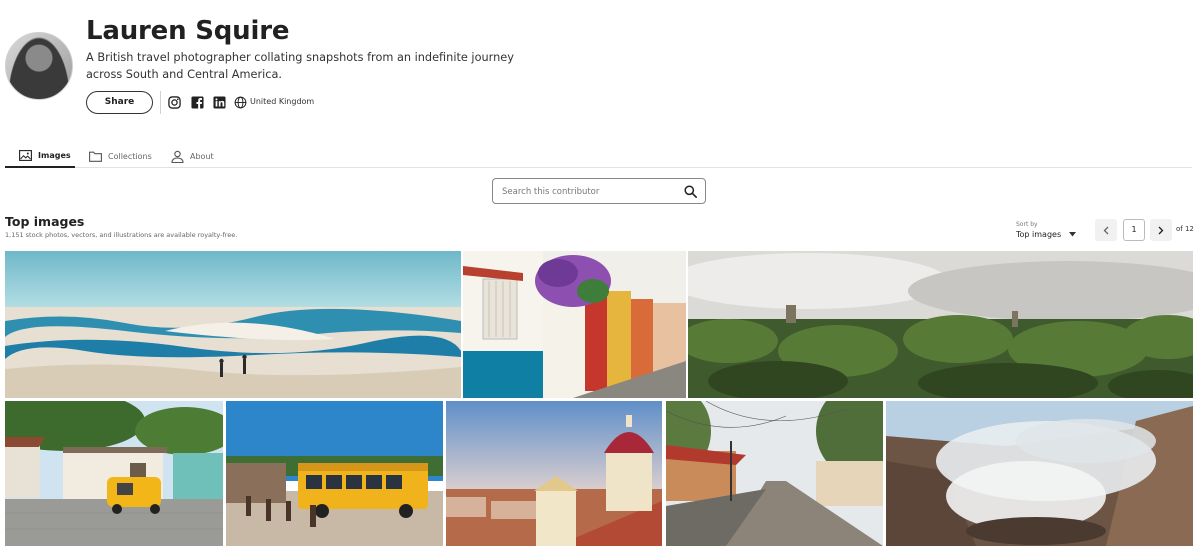 This screenshot has height=546, width=1200. Describe the element at coordinates (39, 66) in the screenshot. I see `avatar` at that location.